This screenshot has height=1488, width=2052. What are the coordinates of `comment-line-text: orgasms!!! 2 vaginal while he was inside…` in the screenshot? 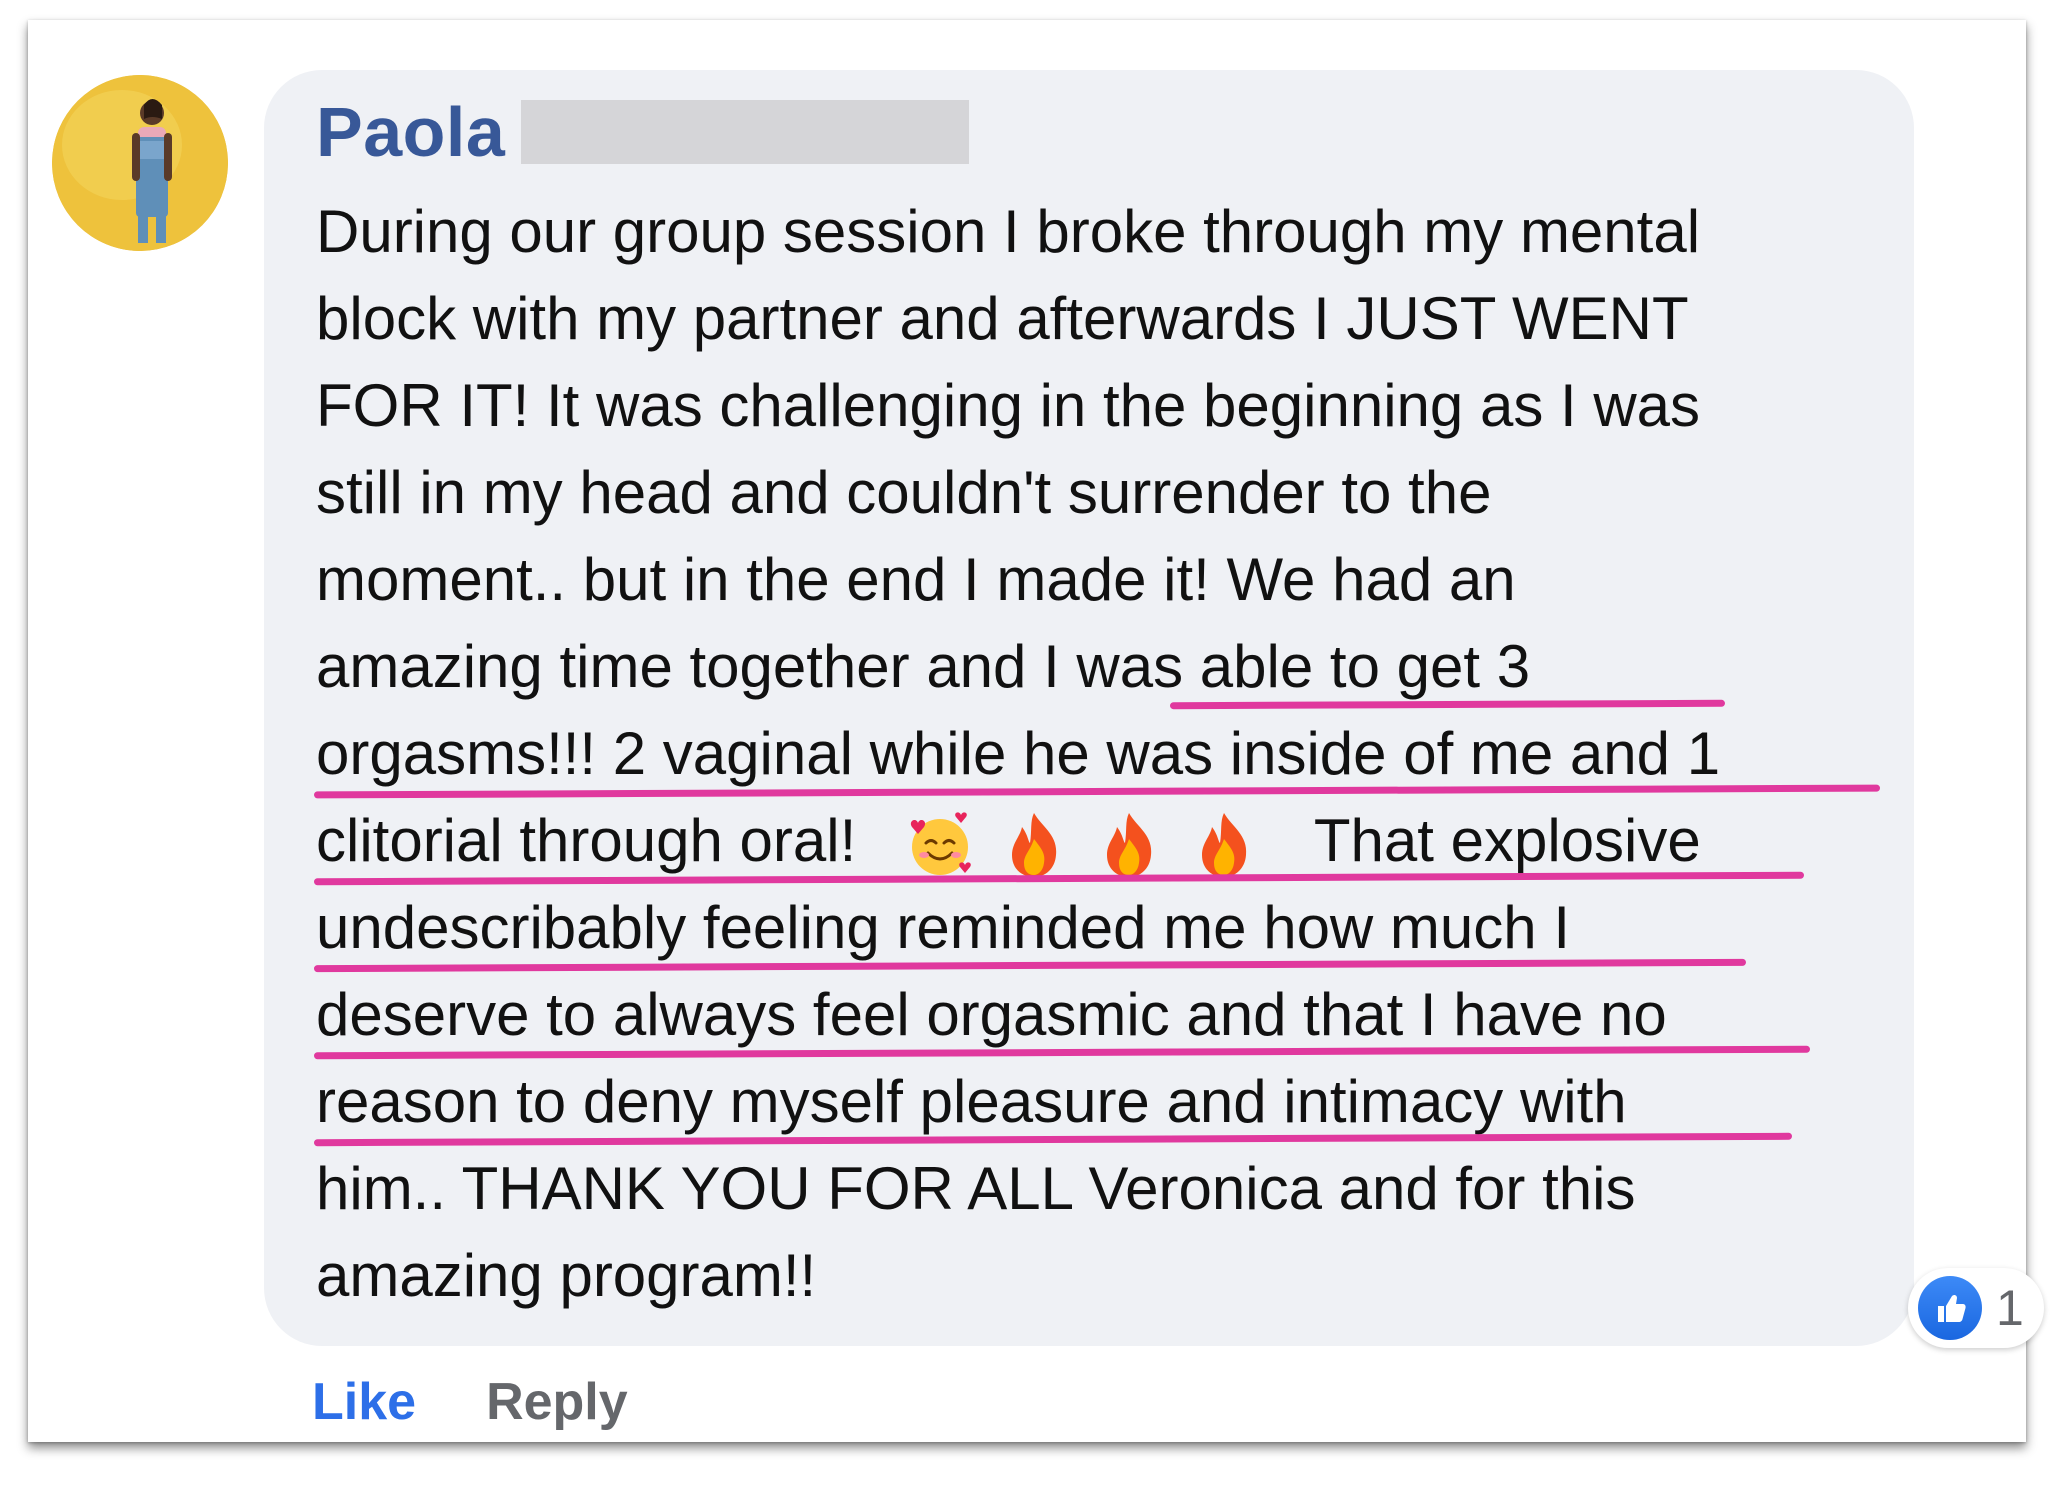 It's located at (1018, 753).